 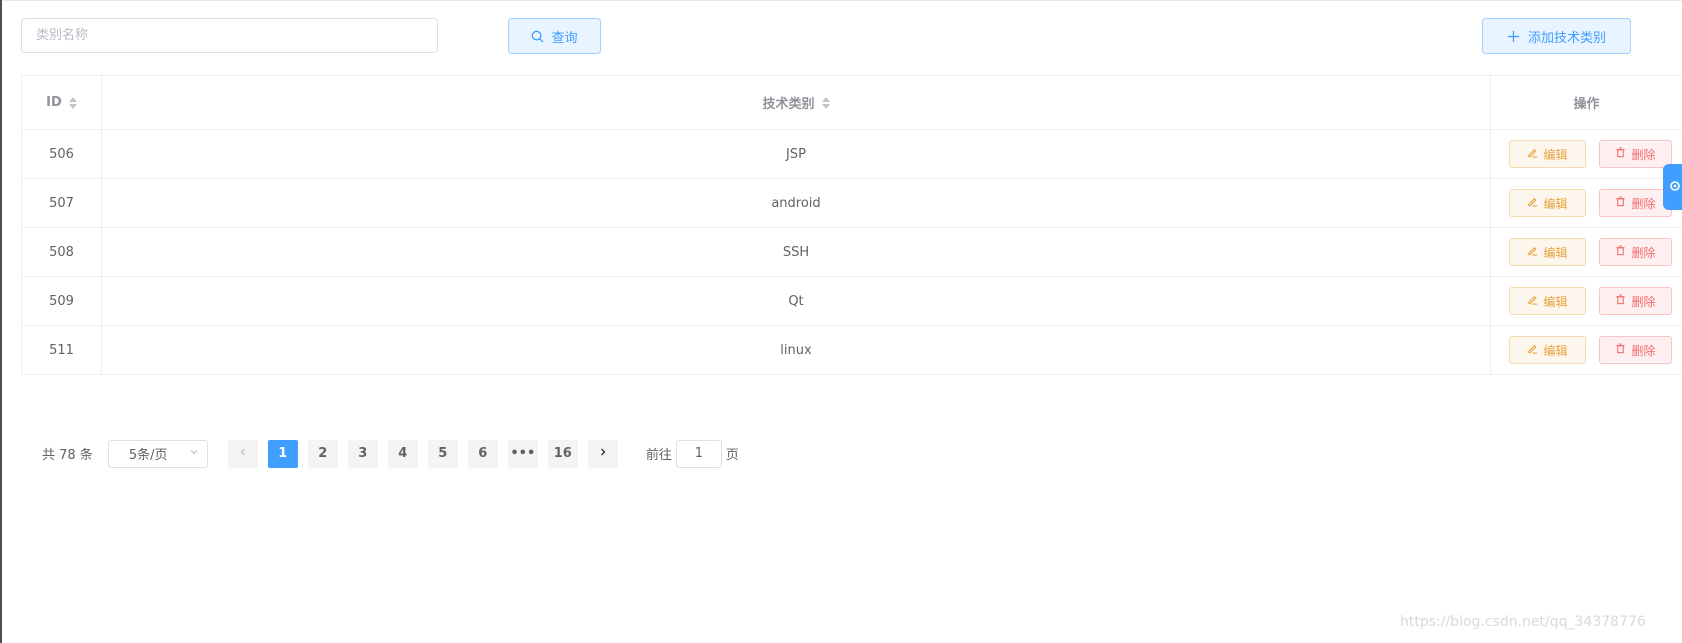 I want to click on add-category-button: 添加技术类别, so click(x=1556, y=36).